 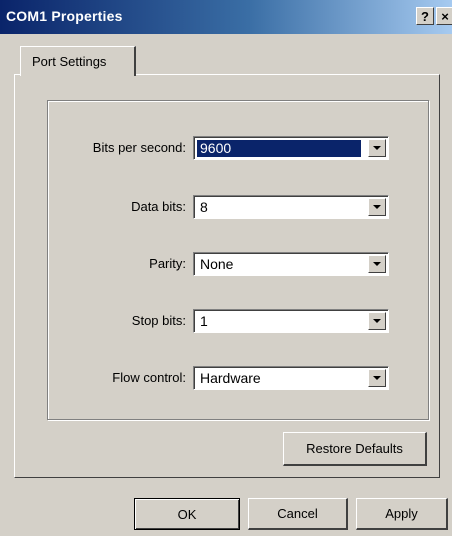 I want to click on data-bits-select: 8, so click(x=291, y=207).